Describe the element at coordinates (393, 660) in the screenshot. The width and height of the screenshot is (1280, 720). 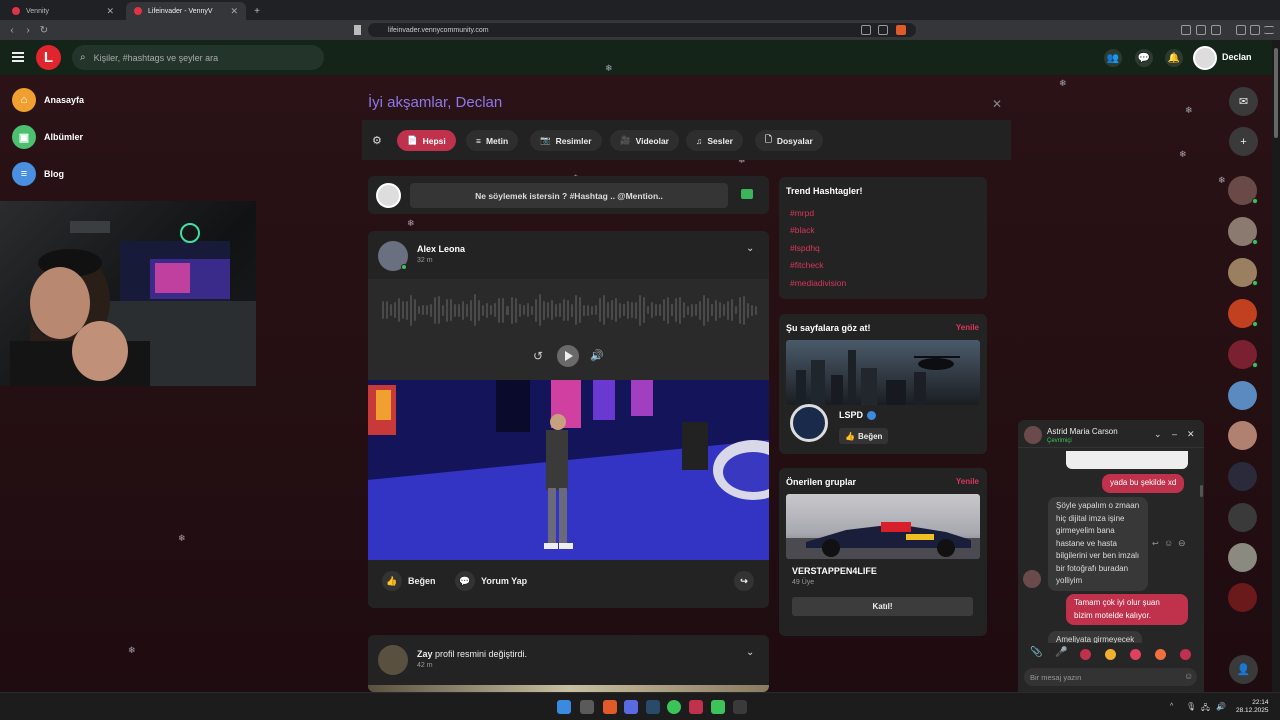
I see `avatar` at that location.